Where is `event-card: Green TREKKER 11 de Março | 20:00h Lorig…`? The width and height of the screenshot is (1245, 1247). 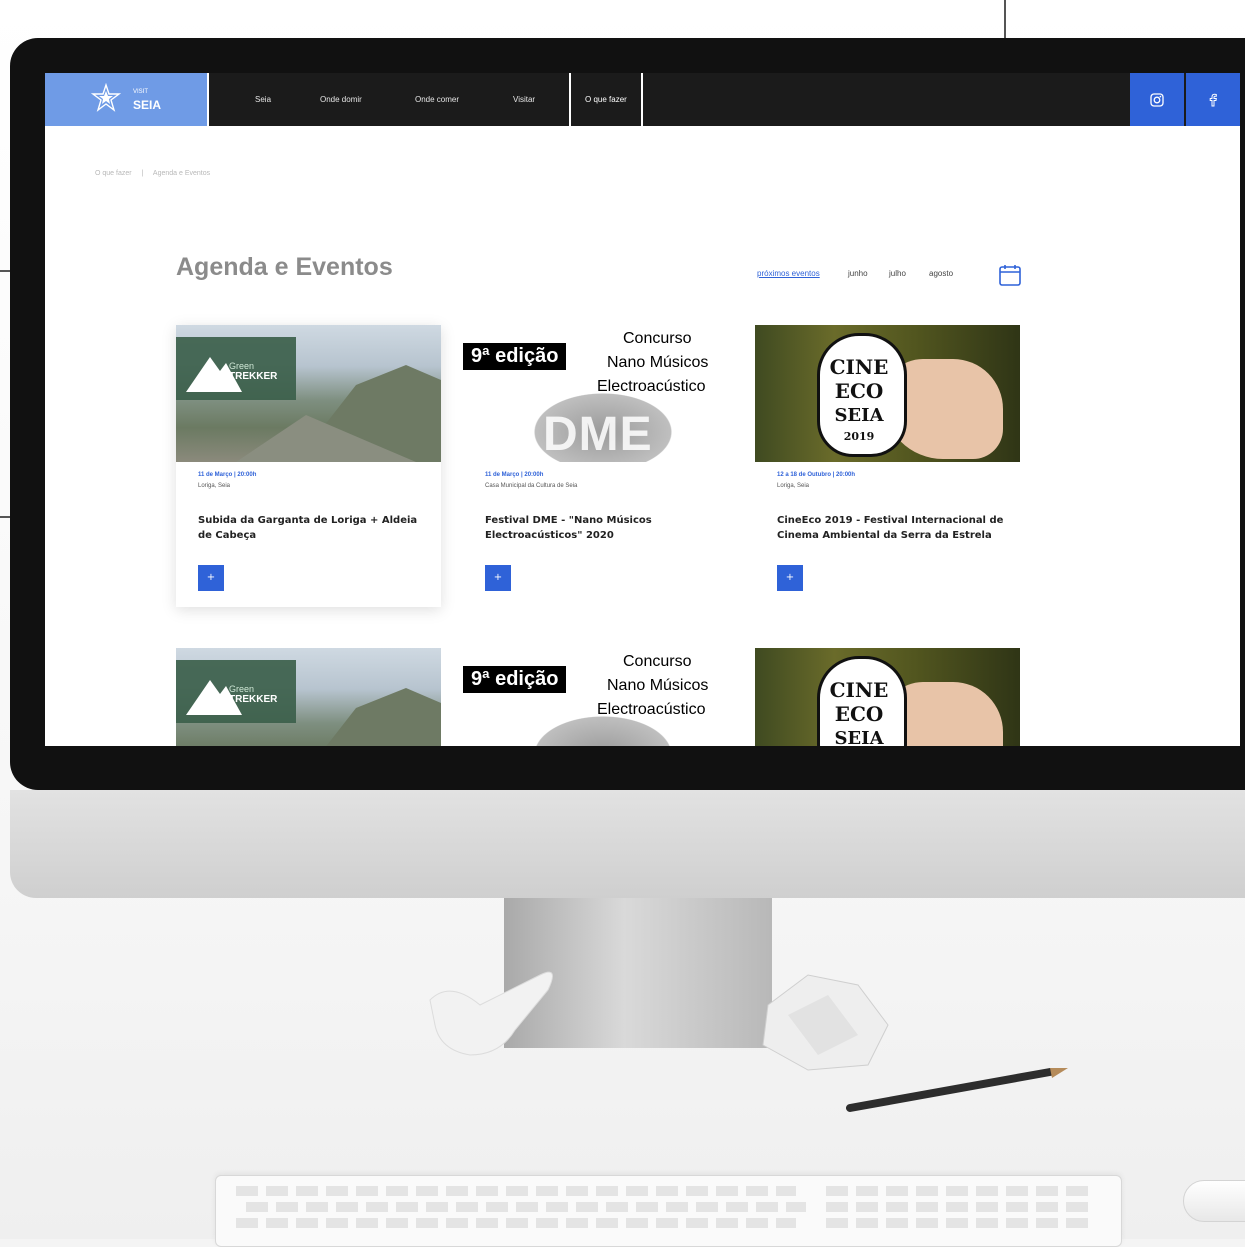 event-card: Green TREKKER 11 de Março | 20:00h Lorig… is located at coordinates (308, 466).